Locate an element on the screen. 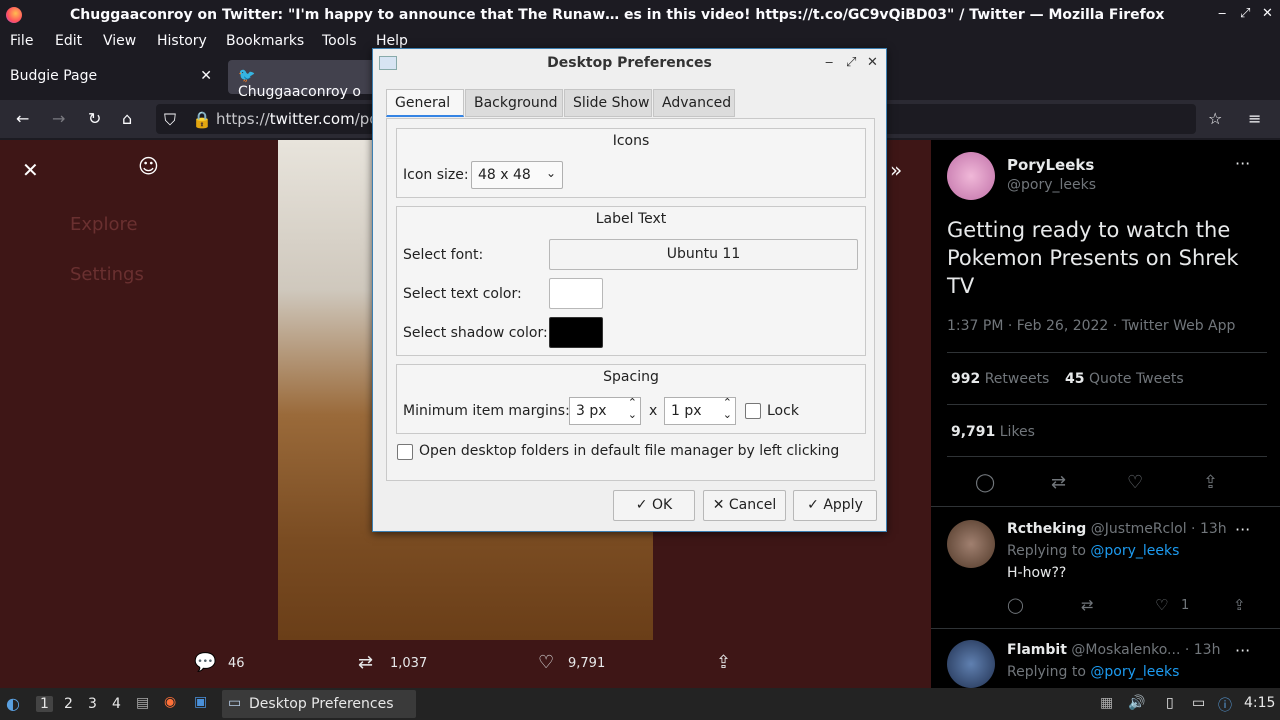 The height and width of the screenshot is (720, 1280). window-icon: ▭ is located at coordinates (235, 703).